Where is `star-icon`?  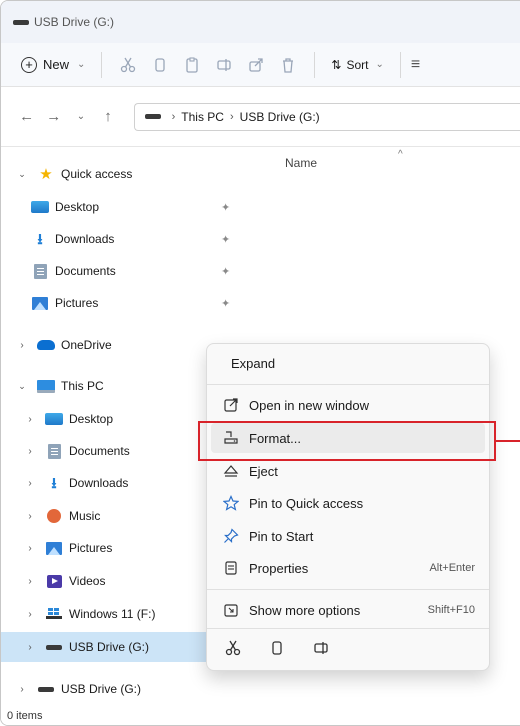 star-icon is located at coordinates (231, 503).